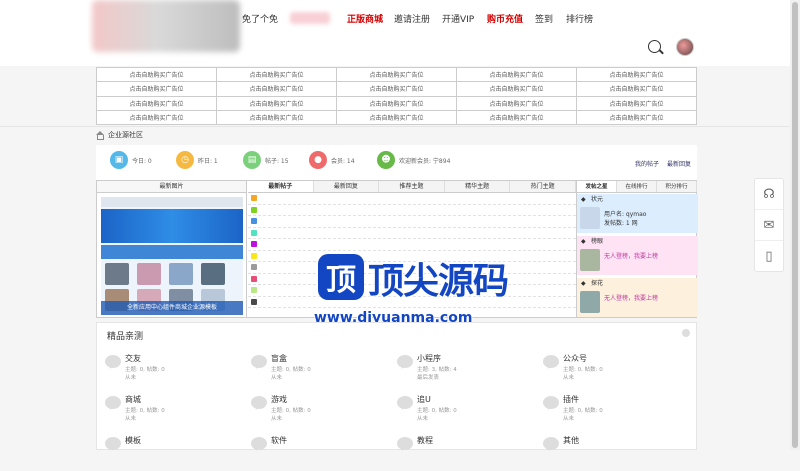  What do you see at coordinates (281, 186) in the screenshot?
I see `tab-latest-posts: 最新帖子` at bounding box center [281, 186].